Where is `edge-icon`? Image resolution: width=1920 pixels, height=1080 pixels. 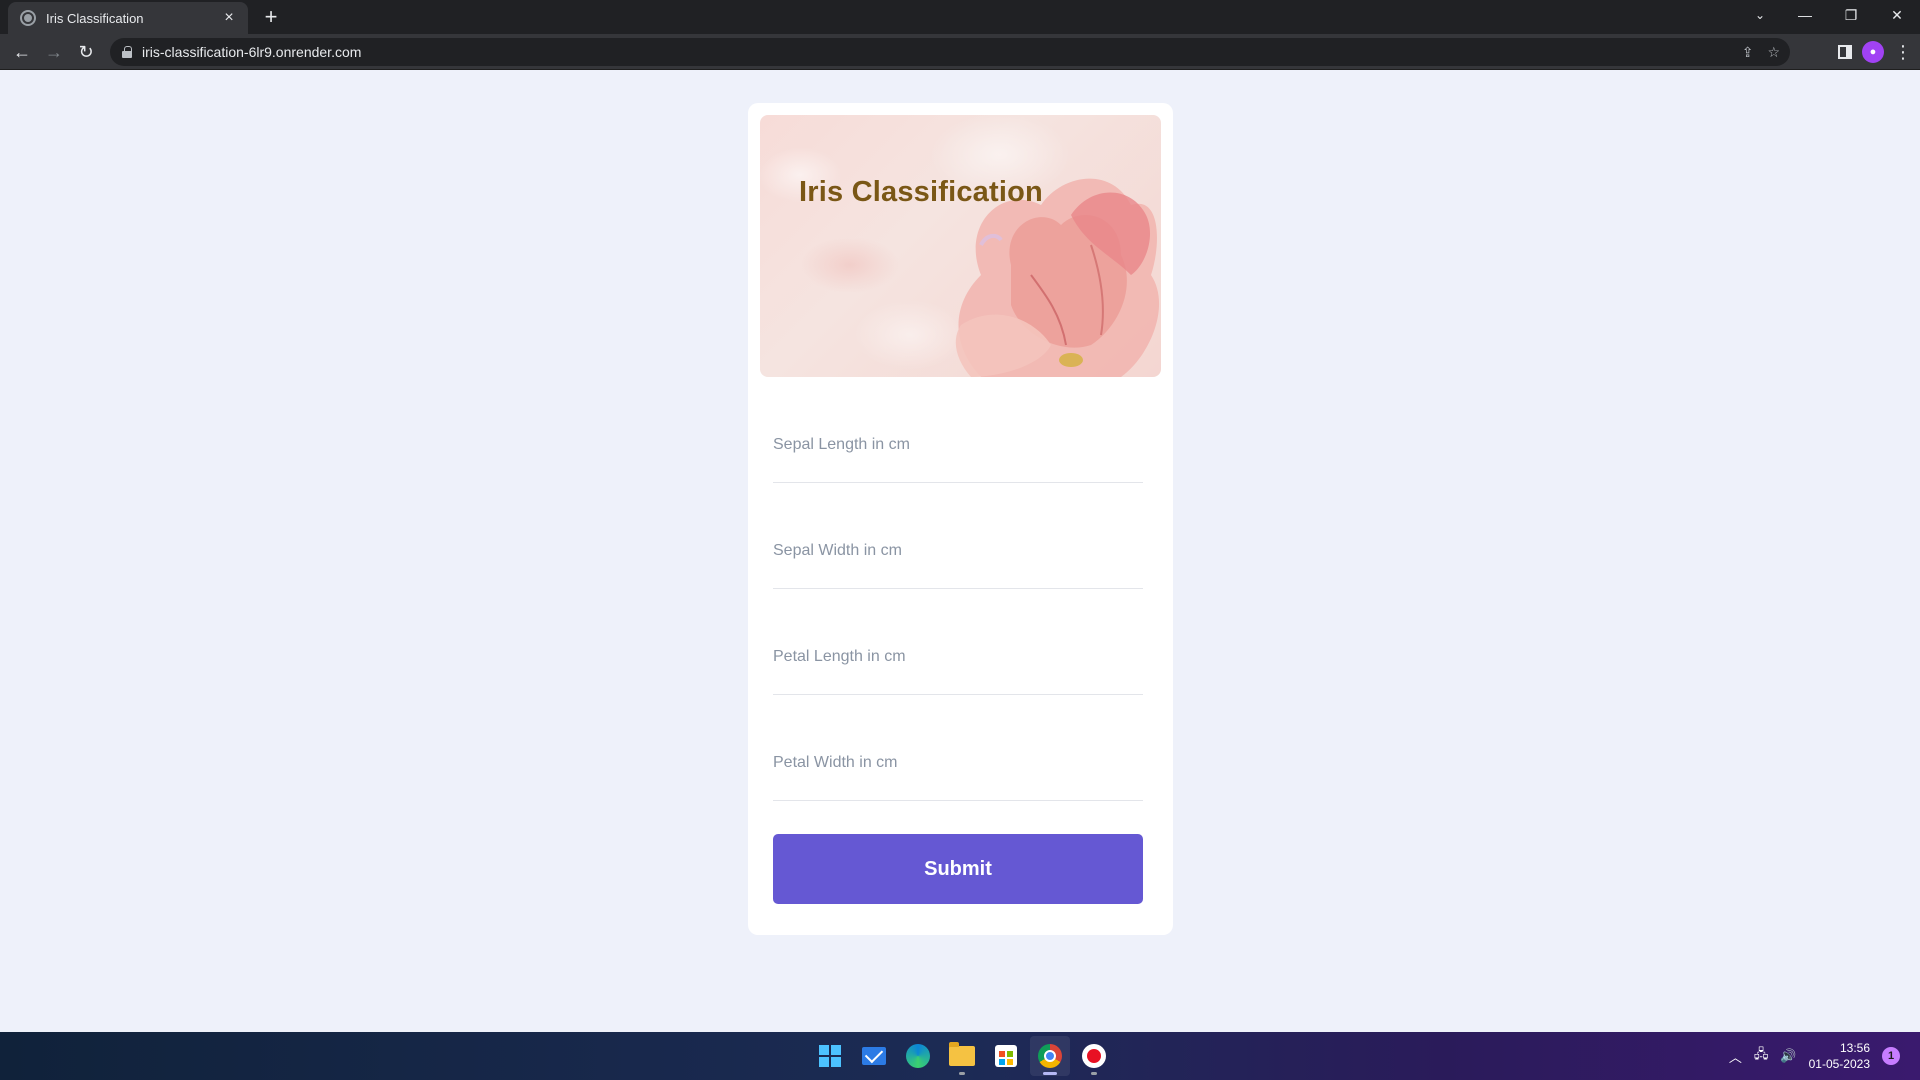 edge-icon is located at coordinates (918, 1056).